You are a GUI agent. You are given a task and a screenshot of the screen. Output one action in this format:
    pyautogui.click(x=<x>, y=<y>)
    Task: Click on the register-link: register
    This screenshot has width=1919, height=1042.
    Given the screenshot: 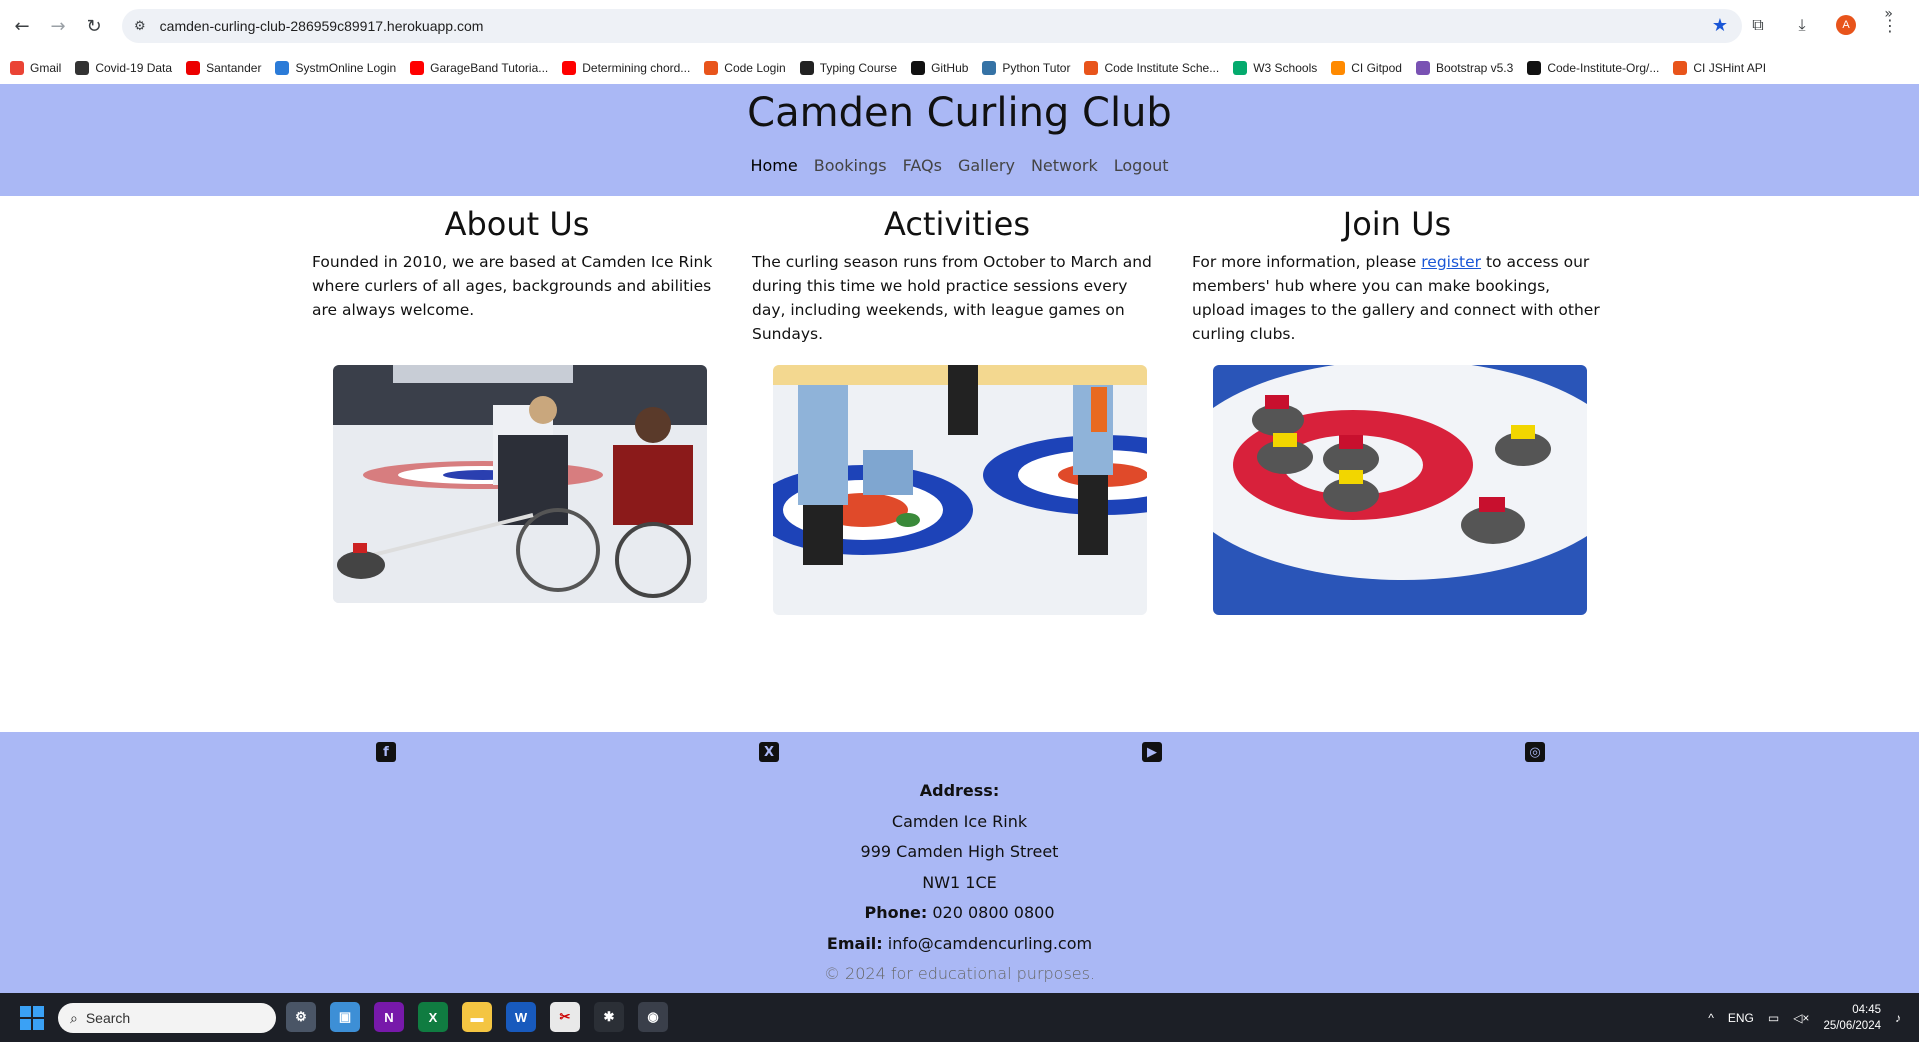 What is the action you would take?
    pyautogui.click(x=1451, y=262)
    